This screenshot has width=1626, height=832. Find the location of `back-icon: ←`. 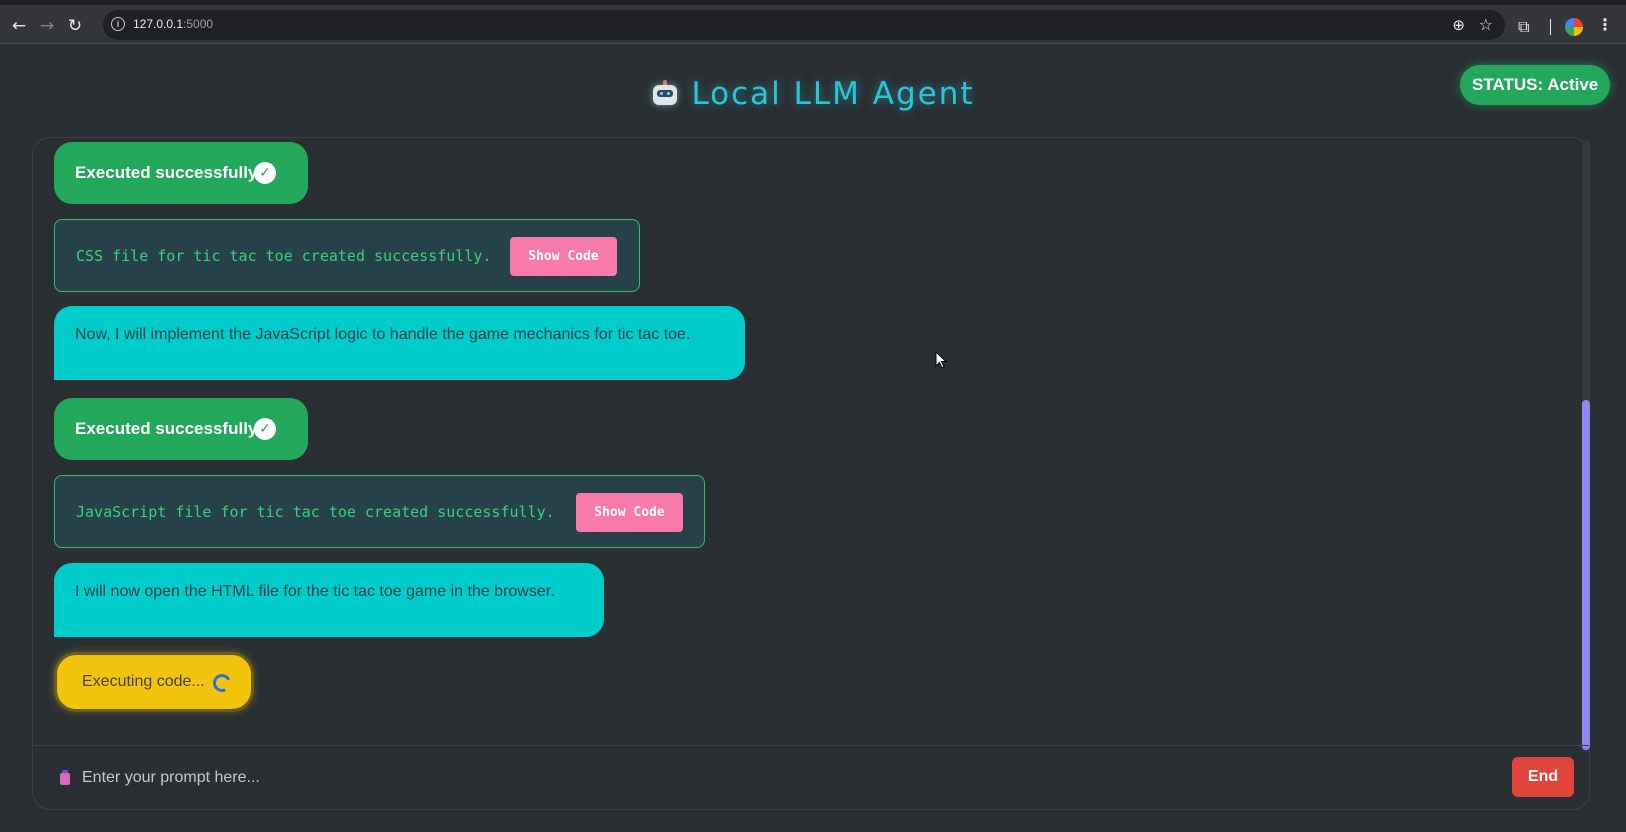

back-icon: ← is located at coordinates (19, 26).